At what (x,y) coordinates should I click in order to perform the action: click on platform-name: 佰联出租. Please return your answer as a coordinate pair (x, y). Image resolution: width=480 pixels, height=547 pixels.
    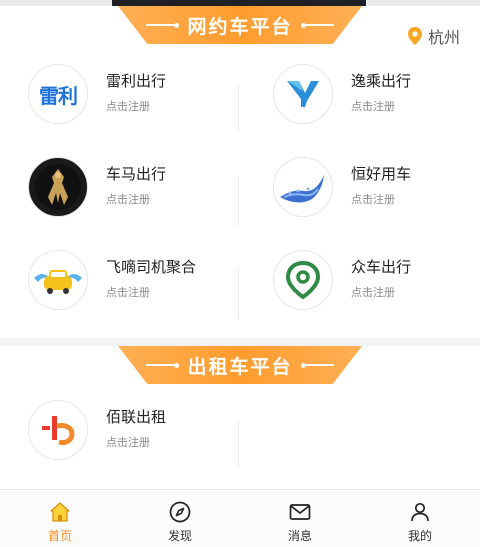
    Looking at the image, I should click on (136, 417).